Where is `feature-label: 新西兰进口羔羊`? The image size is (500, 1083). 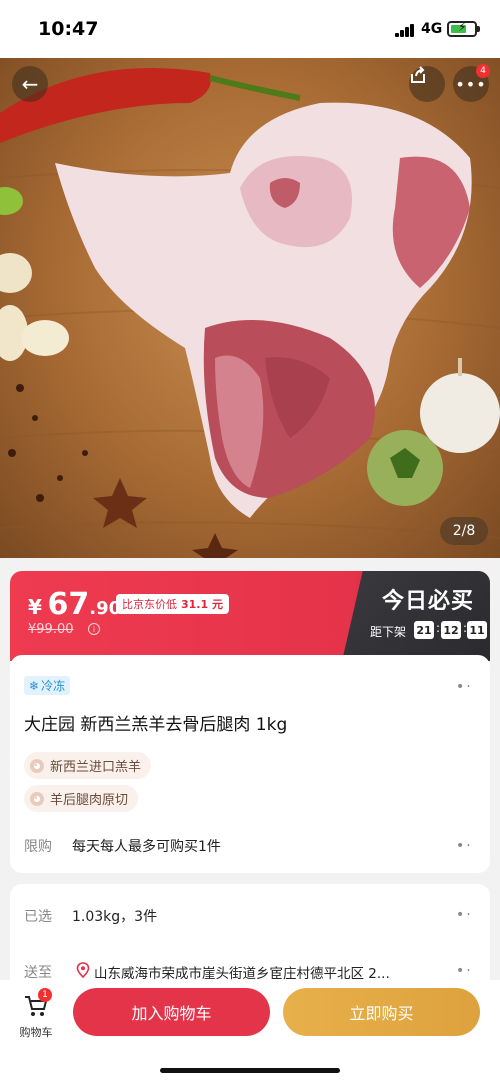
feature-label: 新西兰进口羔羊 is located at coordinates (96, 767).